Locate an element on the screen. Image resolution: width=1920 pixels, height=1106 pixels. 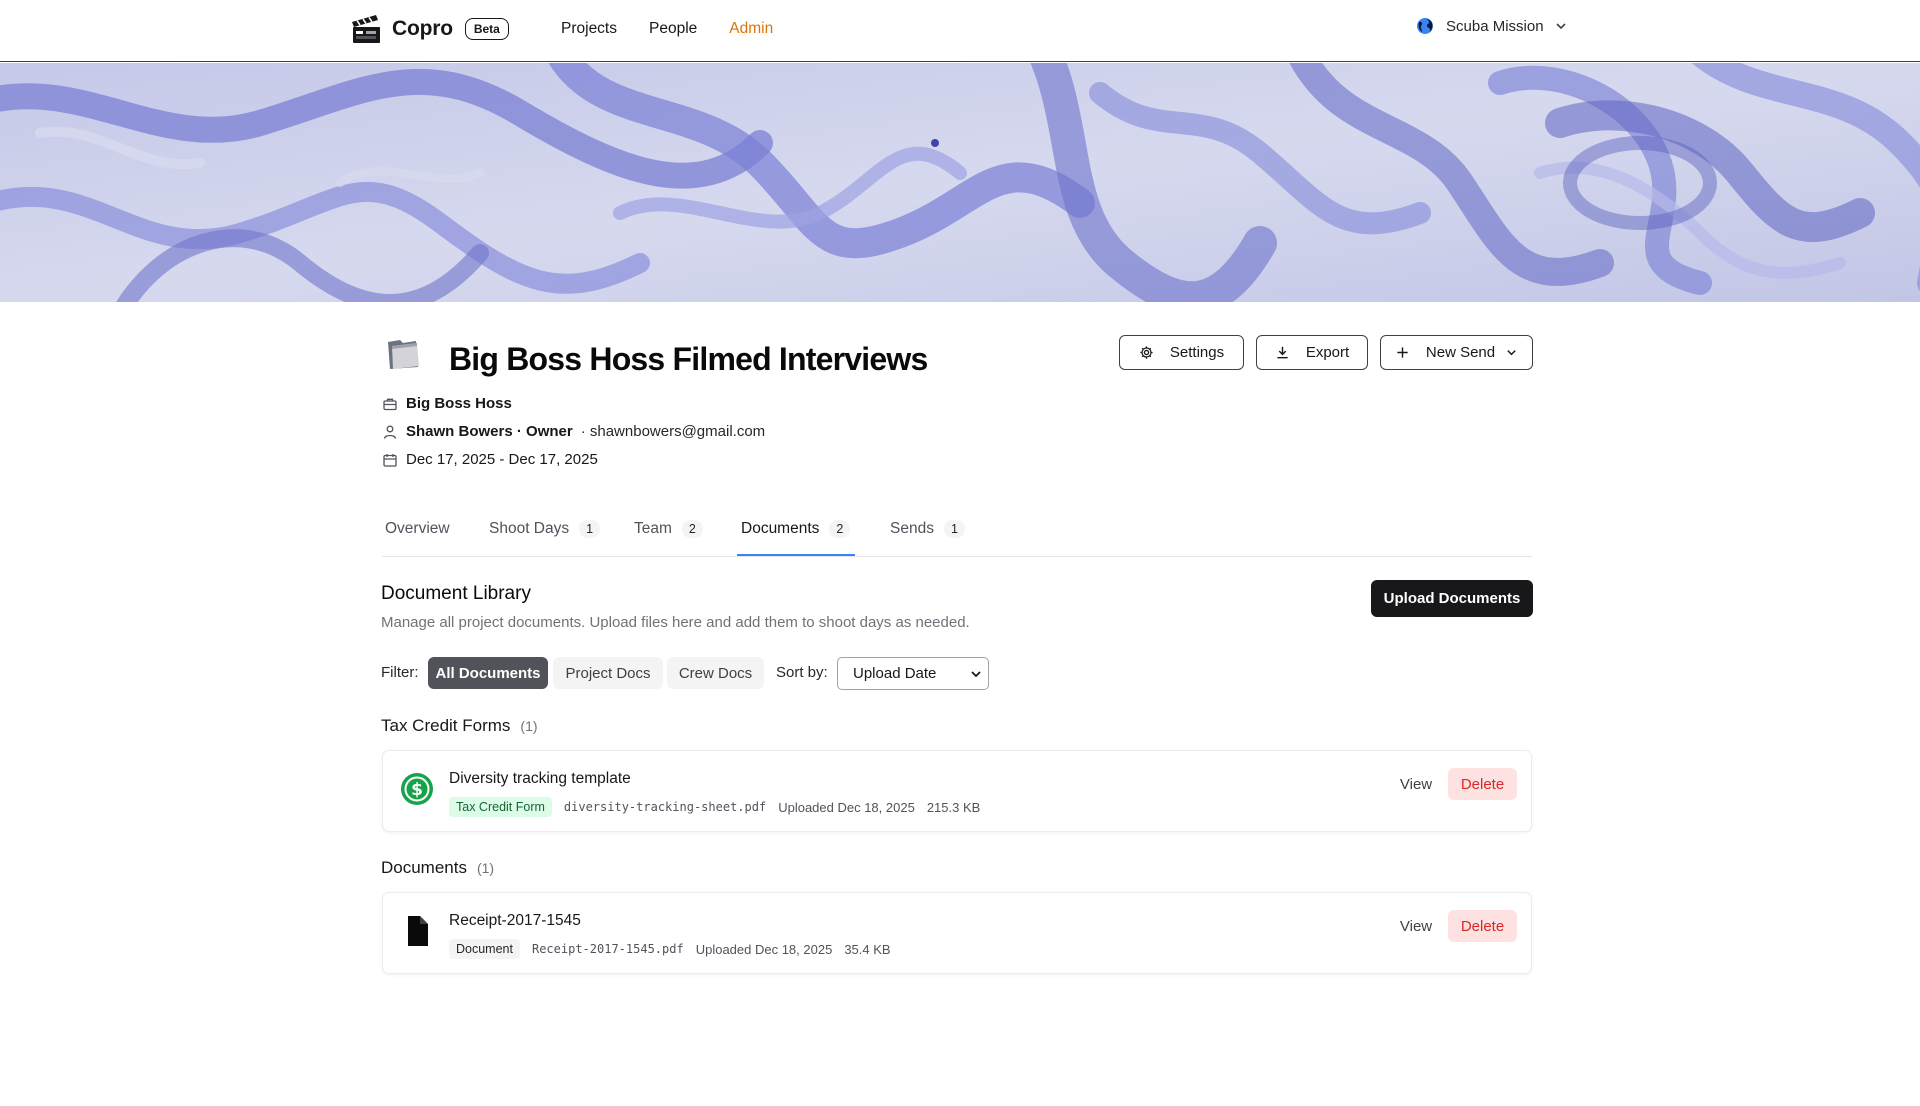
filter-project-docs: Project Docs is located at coordinates (608, 673).